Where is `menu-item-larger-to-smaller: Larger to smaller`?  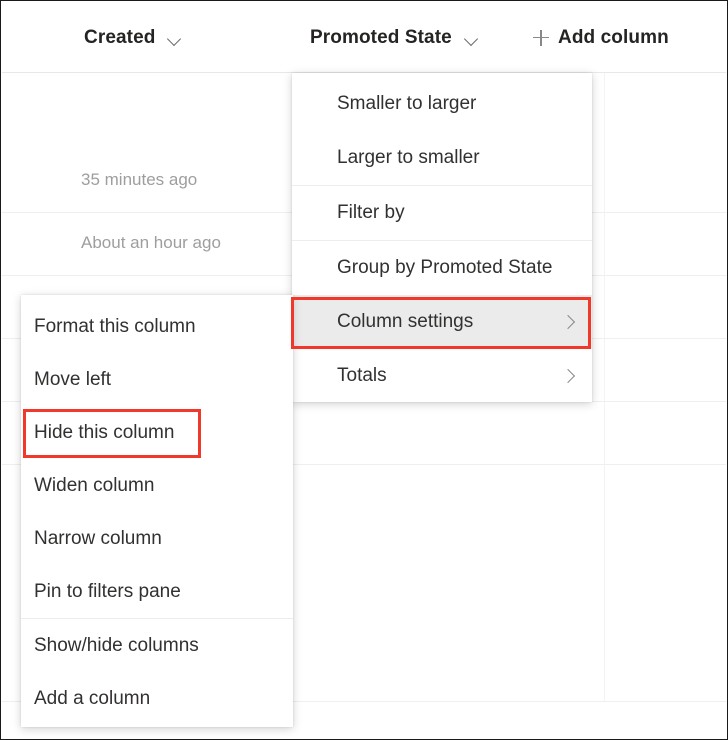
menu-item-larger-to-smaller: Larger to smaller is located at coordinates (442, 158).